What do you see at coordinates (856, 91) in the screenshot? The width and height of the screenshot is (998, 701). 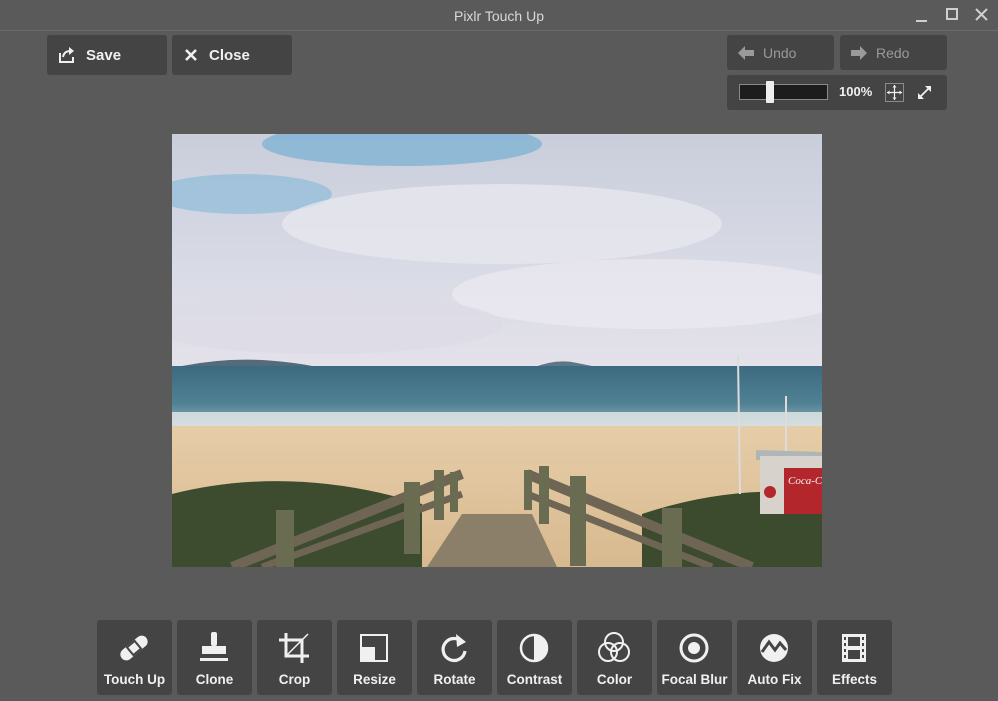 I see `zoom-value: 100%` at bounding box center [856, 91].